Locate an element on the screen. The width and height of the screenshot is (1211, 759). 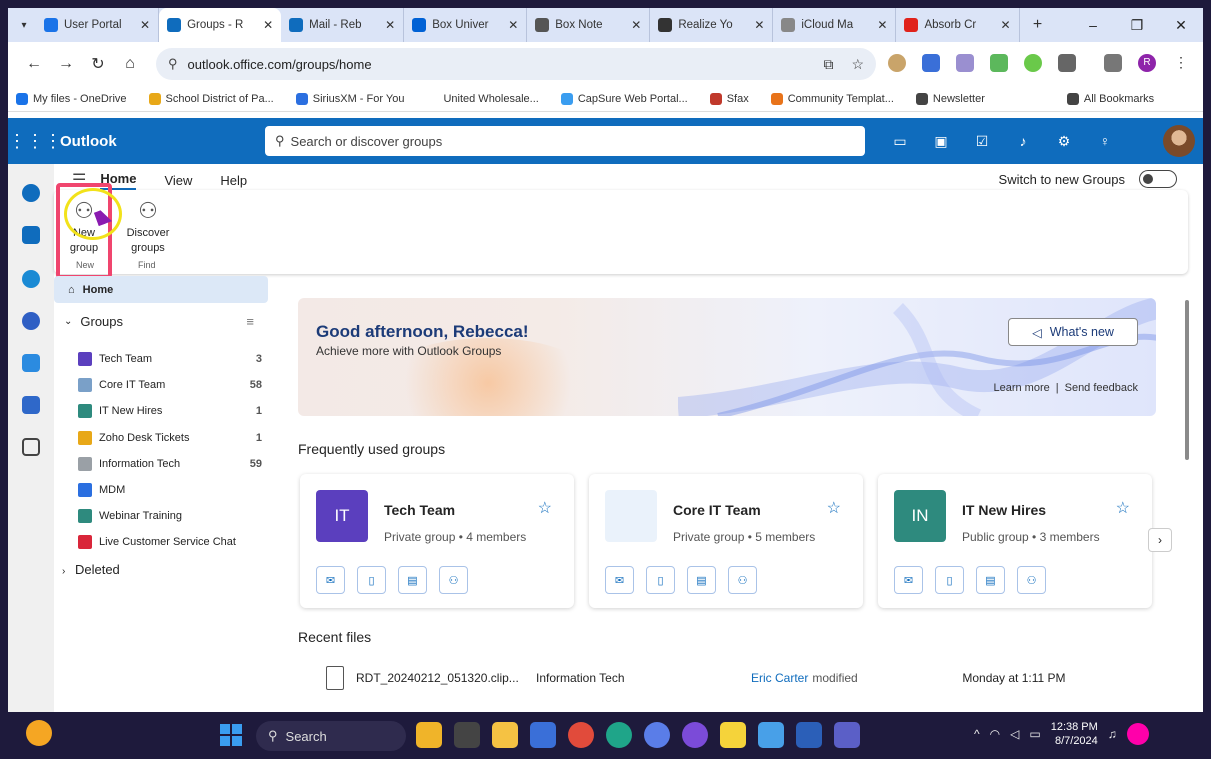
group-nav-item: Information Tech 59 is located at coordinates (173, 463).